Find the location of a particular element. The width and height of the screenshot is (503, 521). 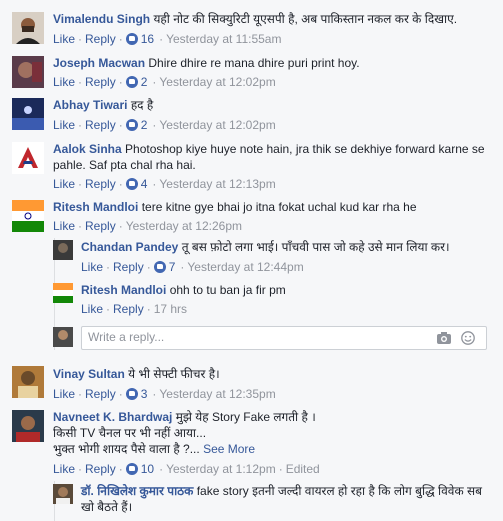

commenter-name: Vimalendu Singh is located at coordinates (101, 19).